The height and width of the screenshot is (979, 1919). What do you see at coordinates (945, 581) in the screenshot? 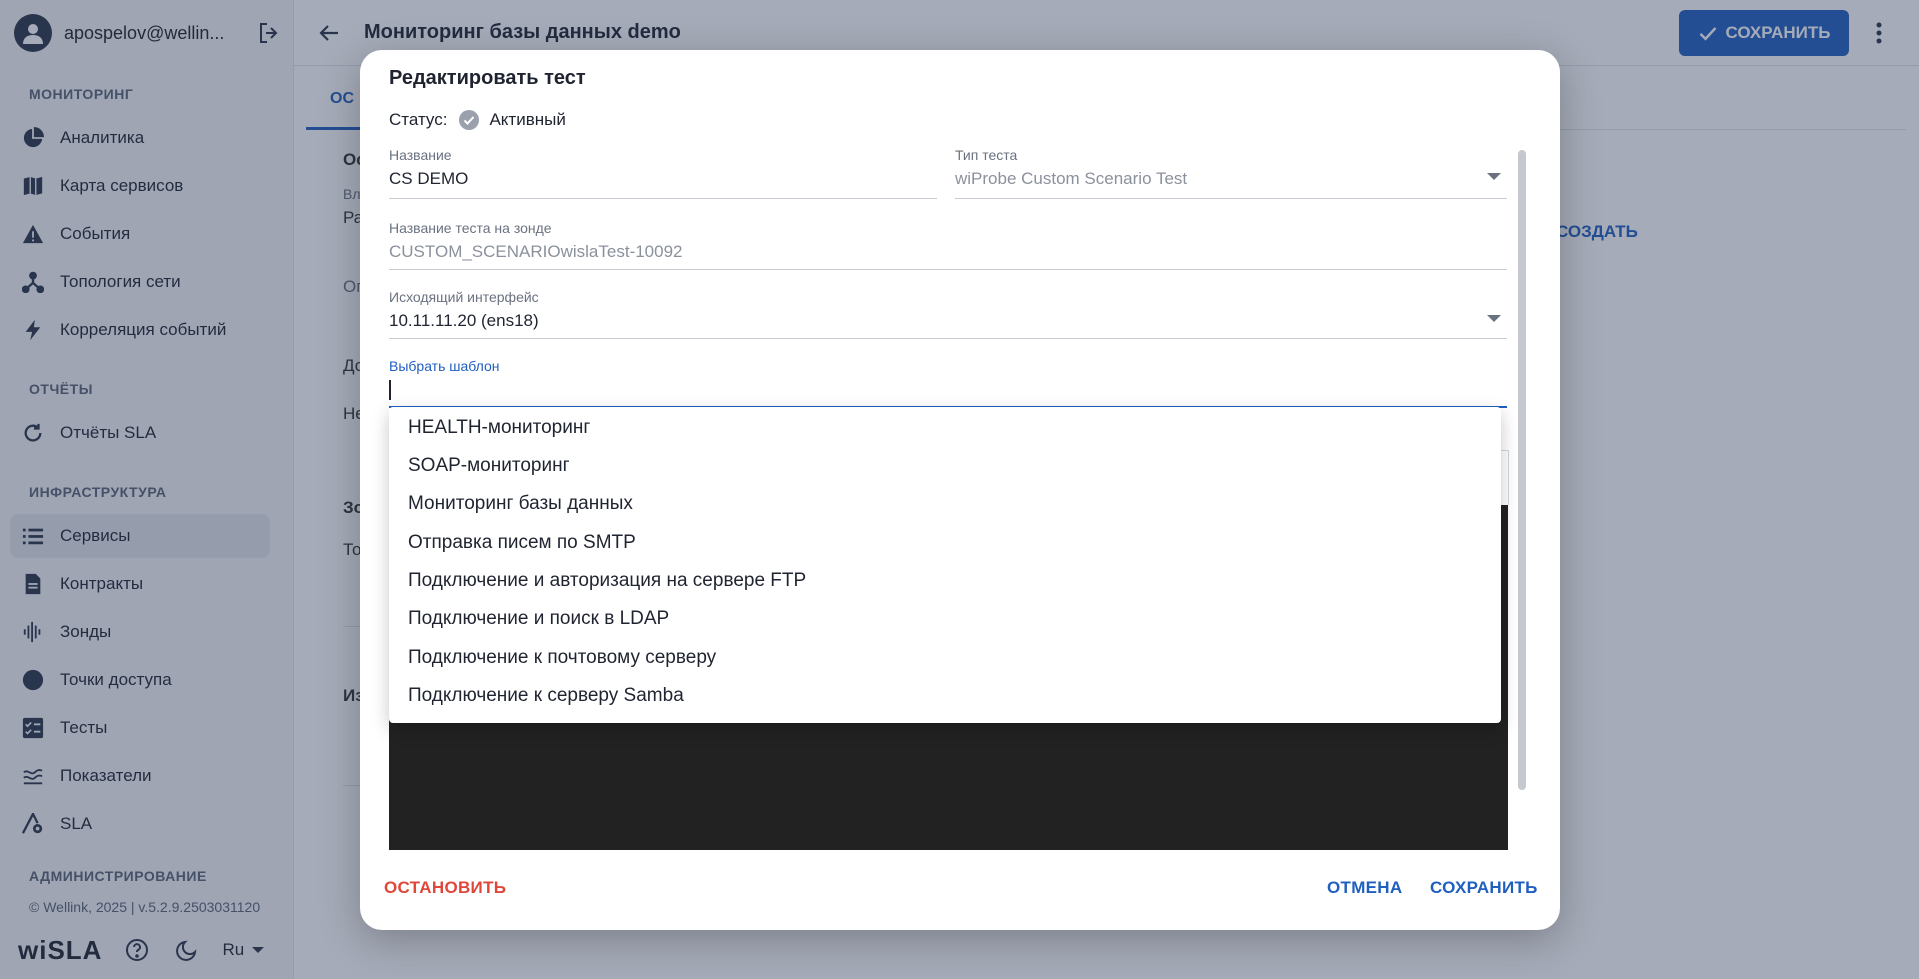
I see `dropdown-option: Подключение и авторизация на сервере FTP` at bounding box center [945, 581].